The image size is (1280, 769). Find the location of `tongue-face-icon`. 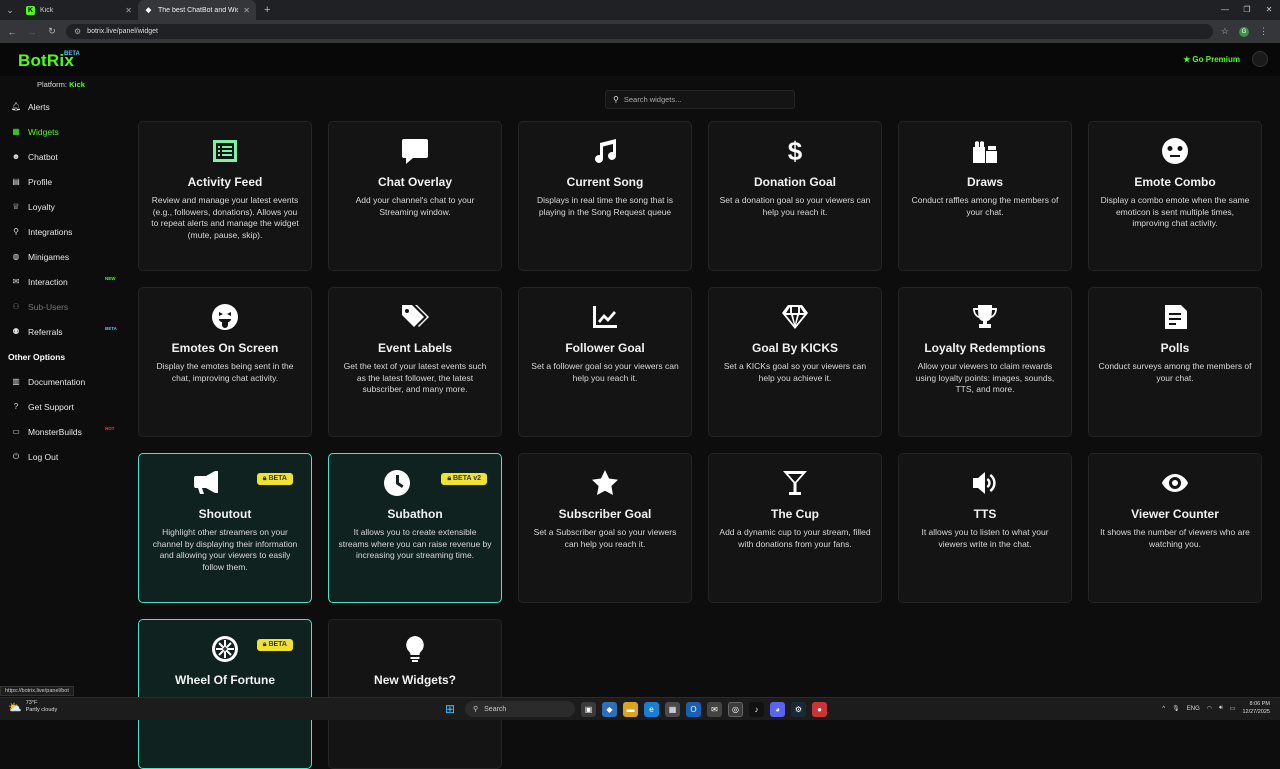

tongue-face-icon is located at coordinates (225, 317).